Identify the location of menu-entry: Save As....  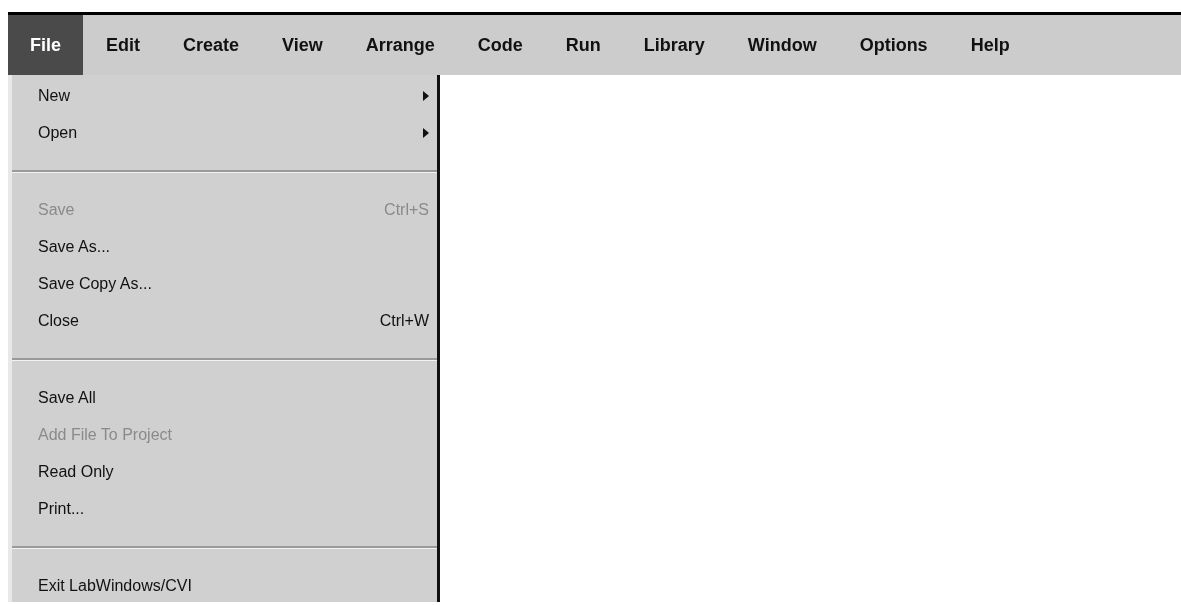
(224, 246).